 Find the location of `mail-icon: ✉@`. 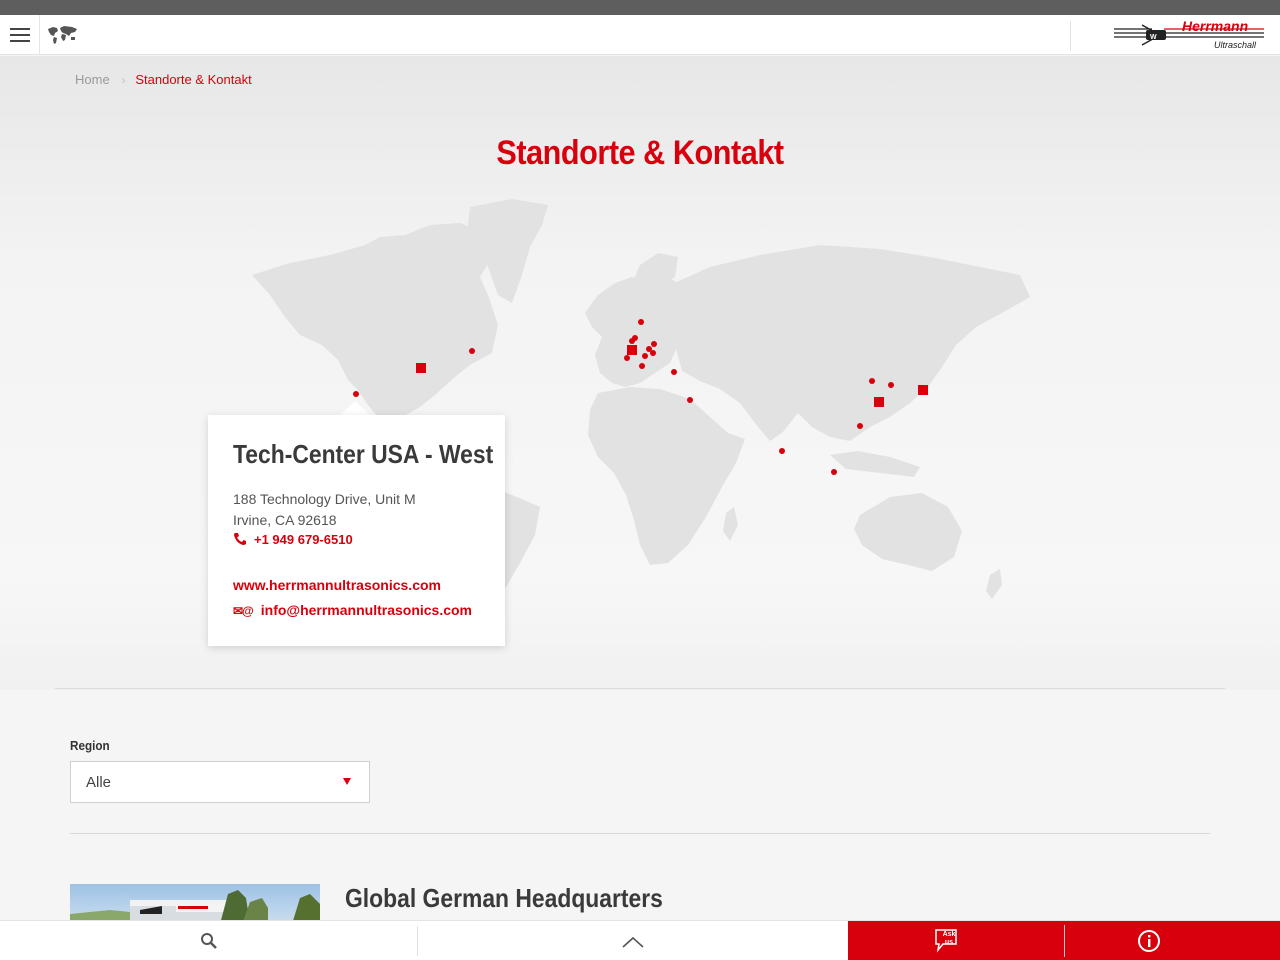

mail-icon: ✉@ is located at coordinates (243, 611).